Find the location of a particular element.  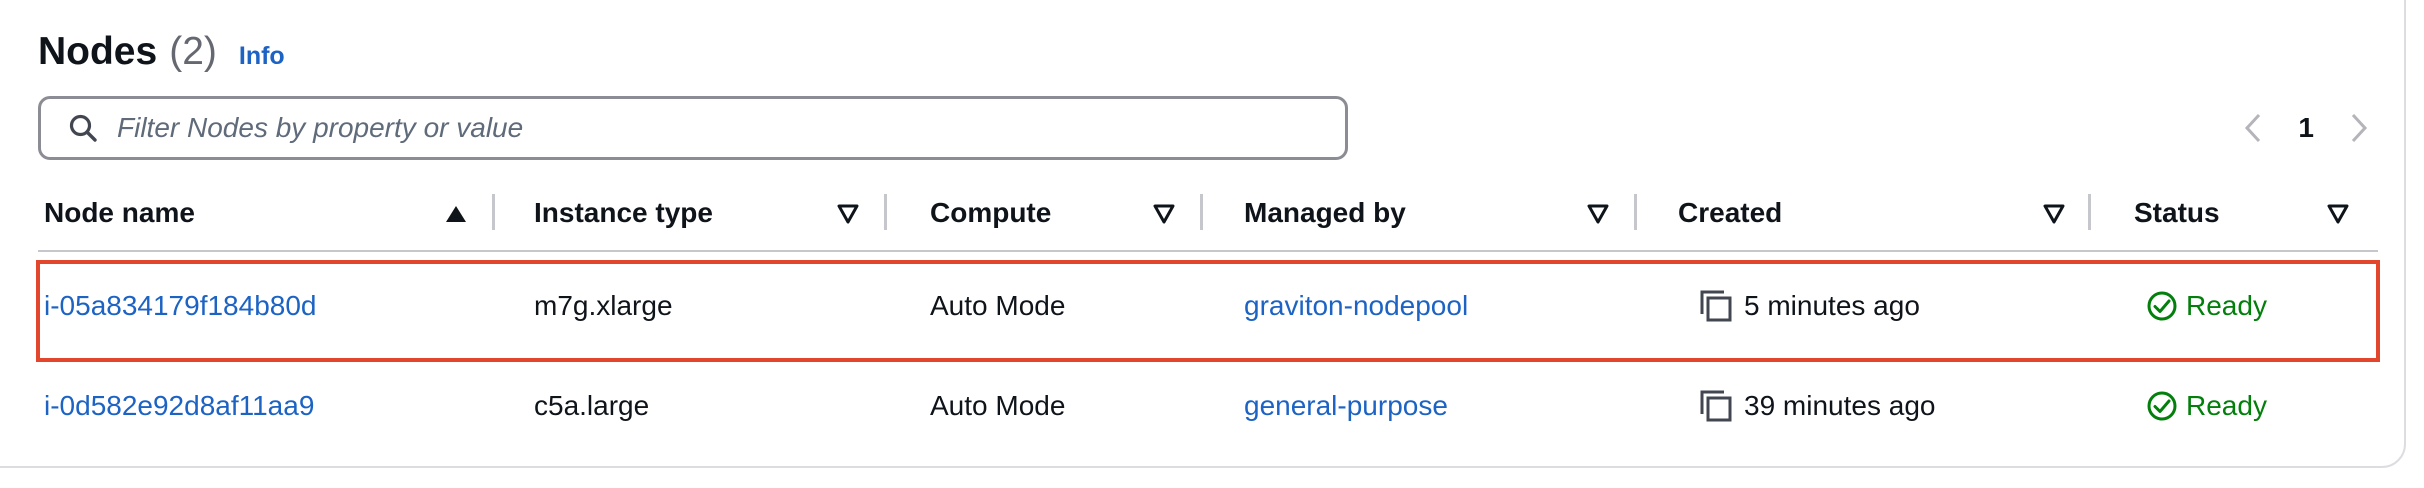

instance-type: c5a.large is located at coordinates (592, 405).